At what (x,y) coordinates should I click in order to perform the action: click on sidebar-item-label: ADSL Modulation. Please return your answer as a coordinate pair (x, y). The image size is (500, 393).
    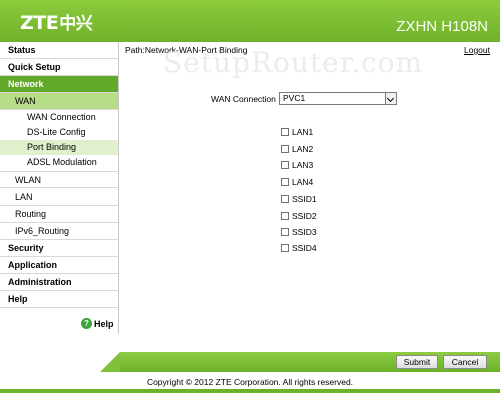
    Looking at the image, I should click on (62, 162).